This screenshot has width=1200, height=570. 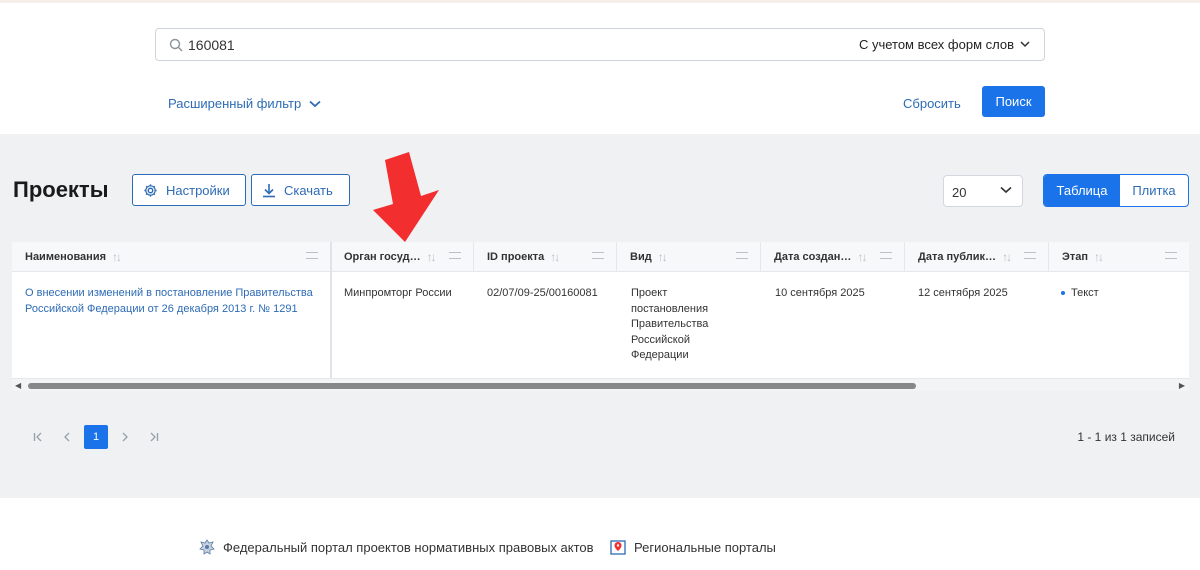 What do you see at coordinates (207, 547) in the screenshot?
I see `emblem-icon` at bounding box center [207, 547].